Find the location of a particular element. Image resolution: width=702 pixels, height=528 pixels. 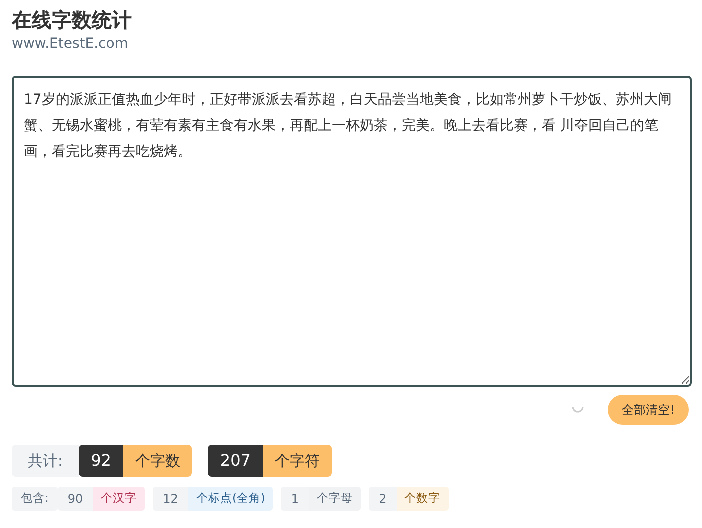

total-unit: 个字符 is located at coordinates (297, 461).